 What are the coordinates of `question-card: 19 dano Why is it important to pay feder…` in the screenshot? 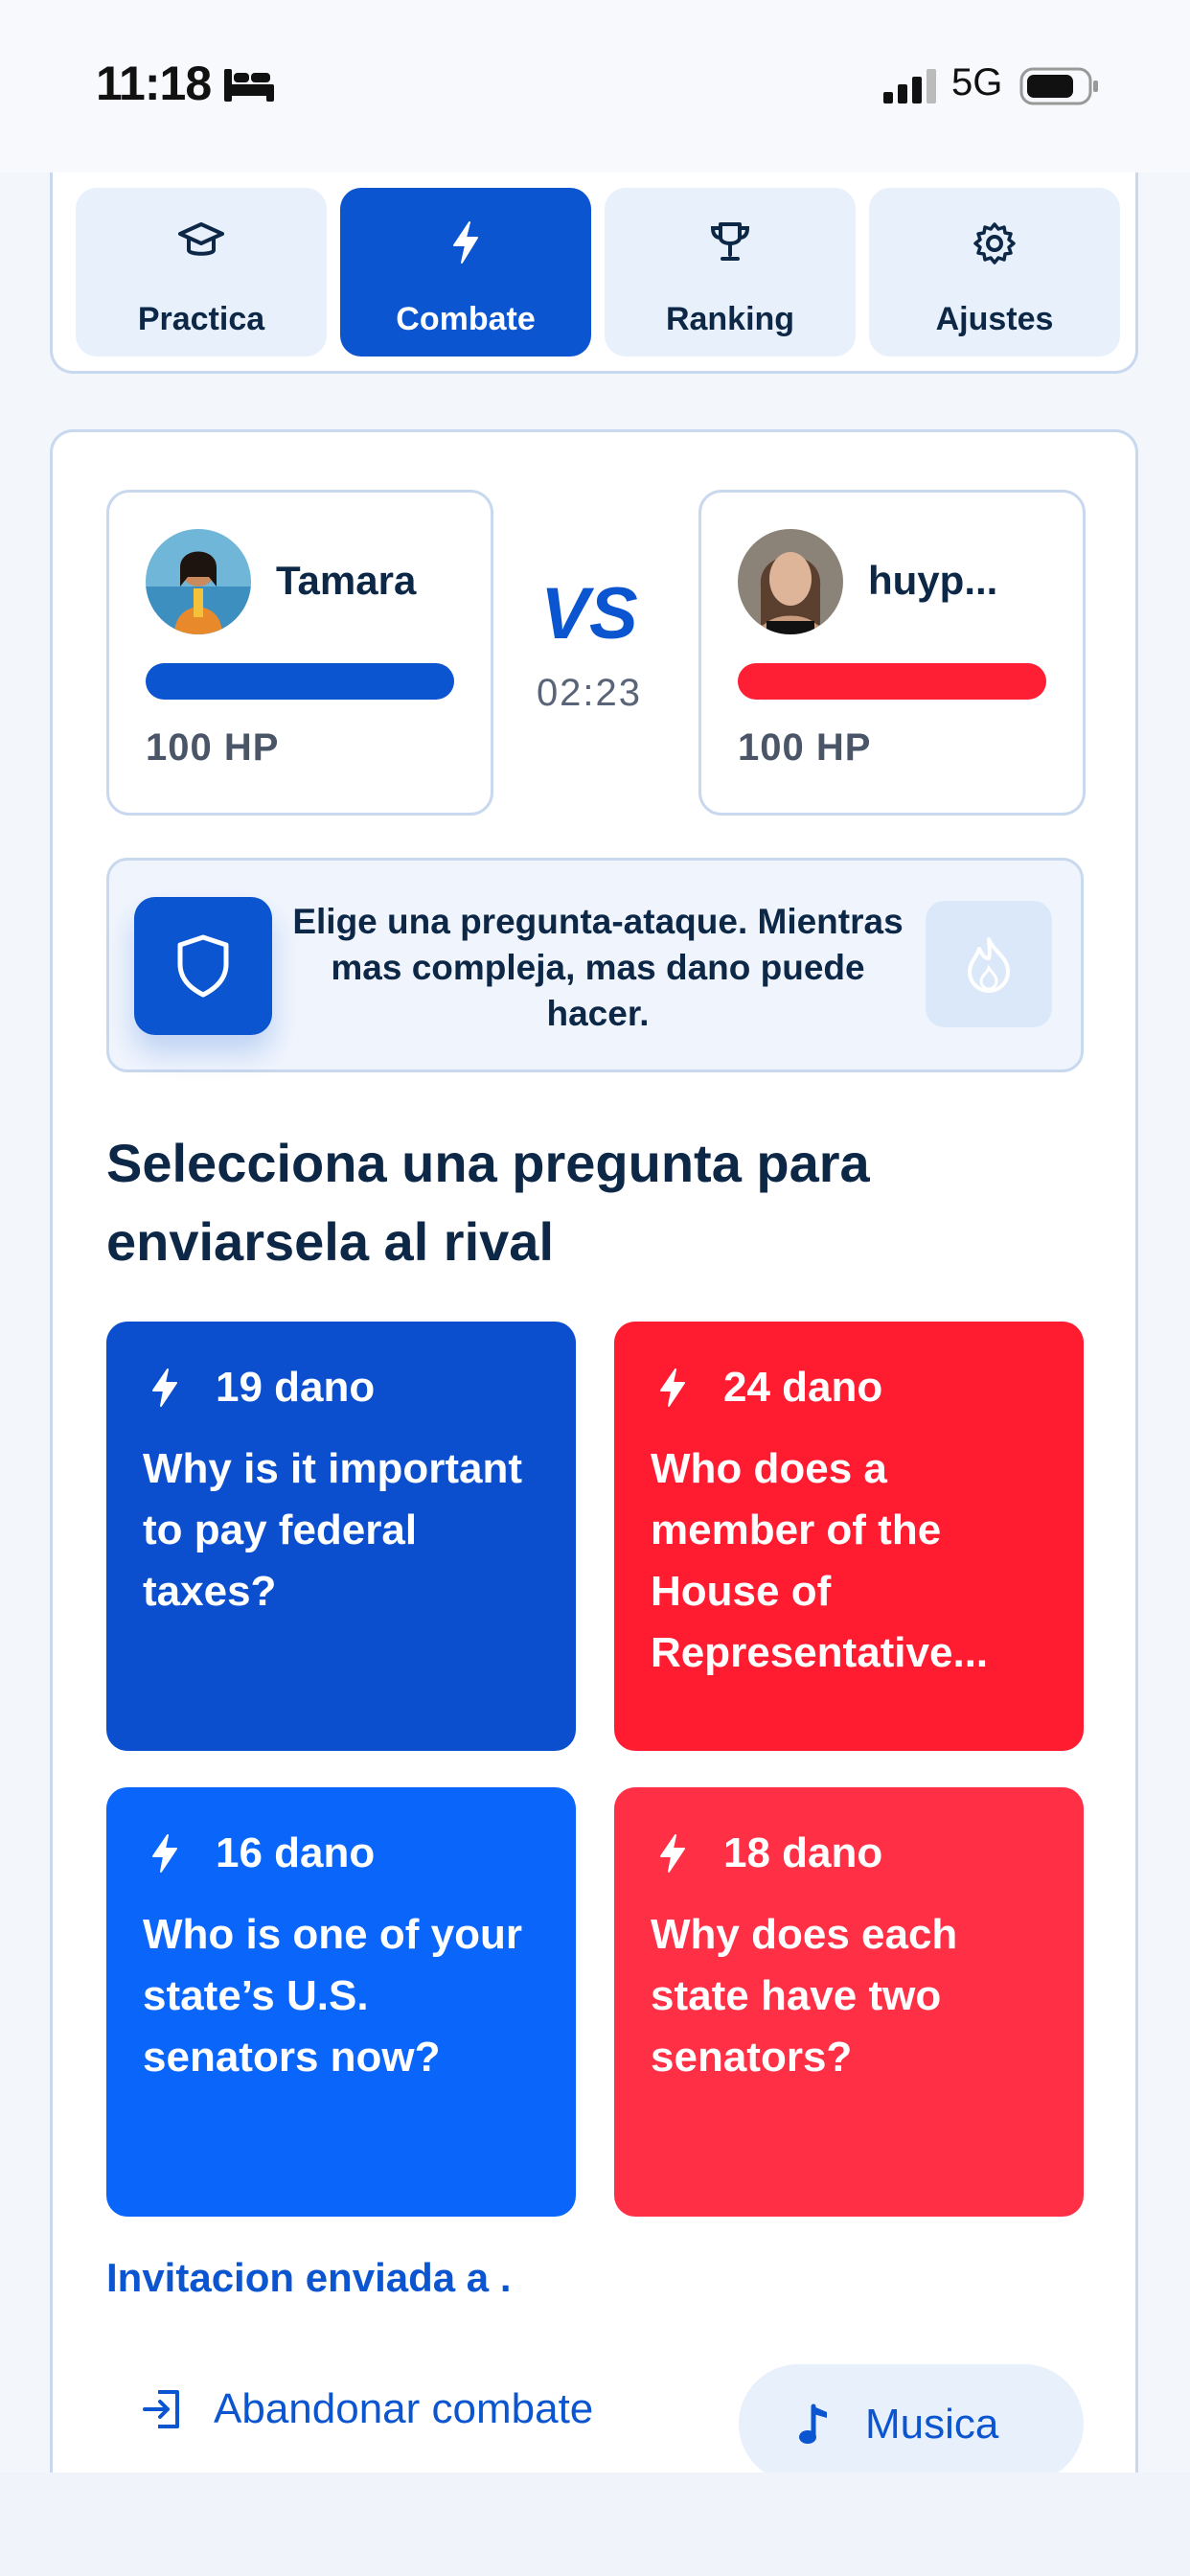 It's located at (341, 1536).